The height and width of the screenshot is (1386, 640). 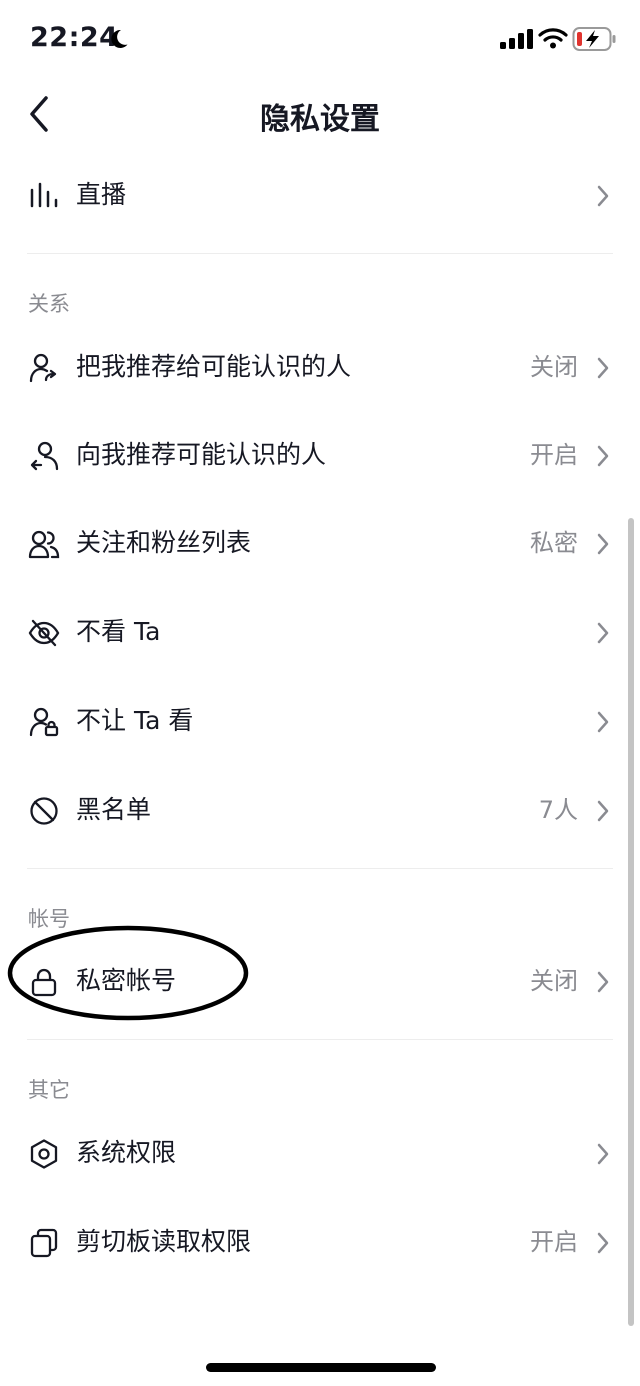 I want to click on battery-charging-icon, so click(x=594, y=39).